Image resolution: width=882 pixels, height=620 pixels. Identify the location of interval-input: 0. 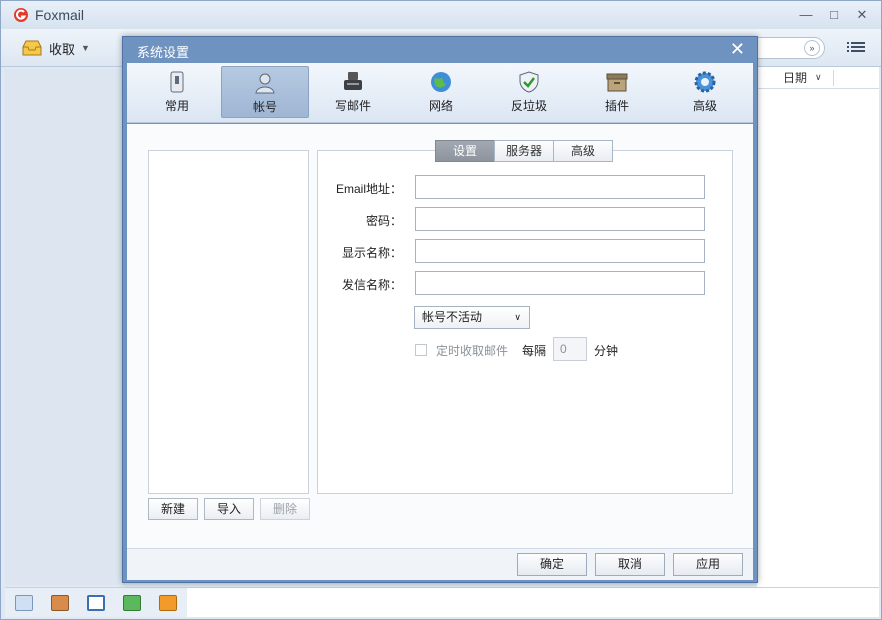
(570, 349).